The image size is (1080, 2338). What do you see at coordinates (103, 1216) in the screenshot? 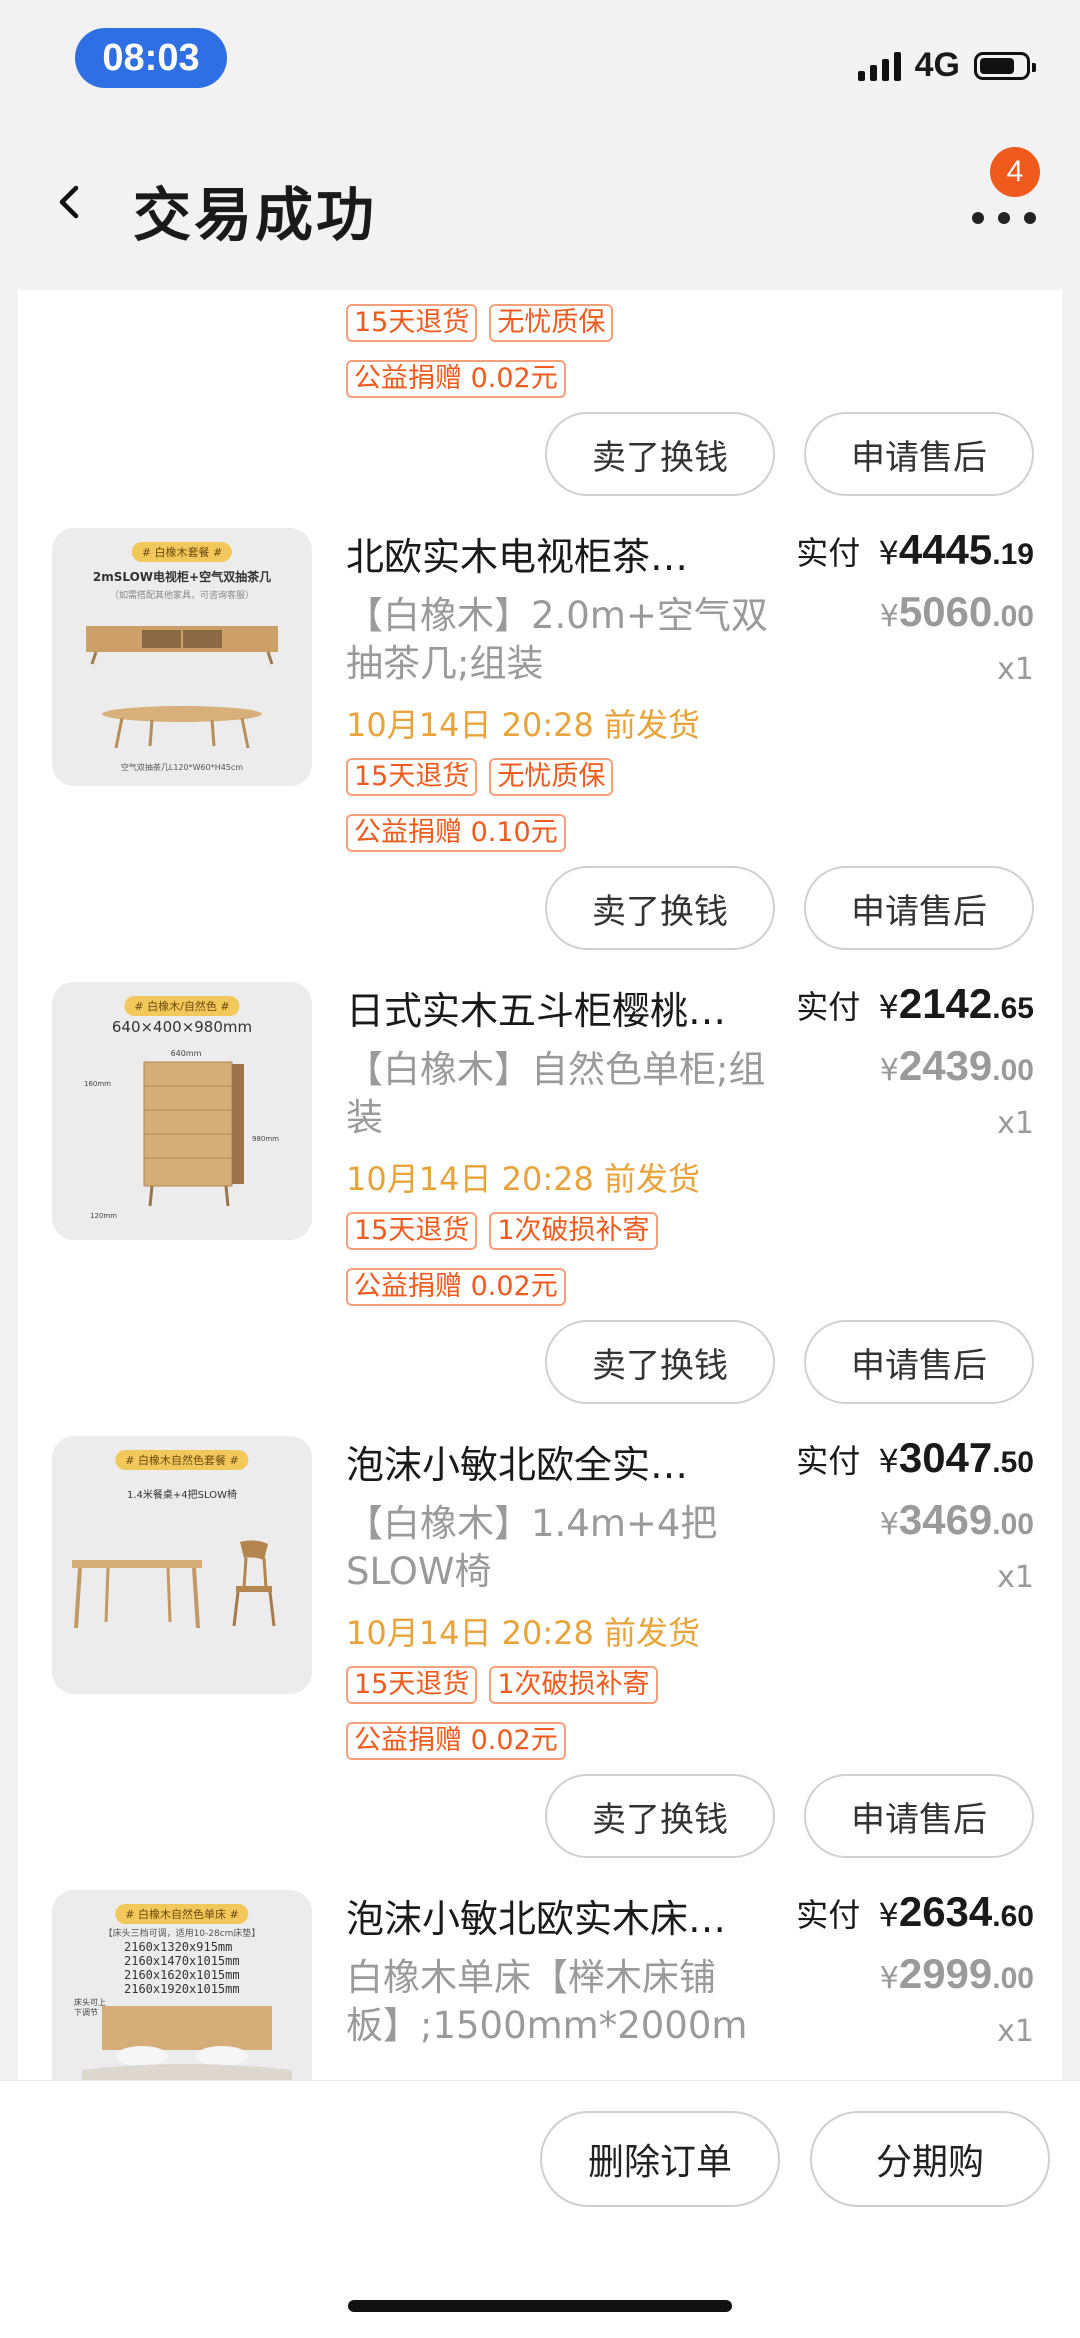
I see `height-label: 120mm` at bounding box center [103, 1216].